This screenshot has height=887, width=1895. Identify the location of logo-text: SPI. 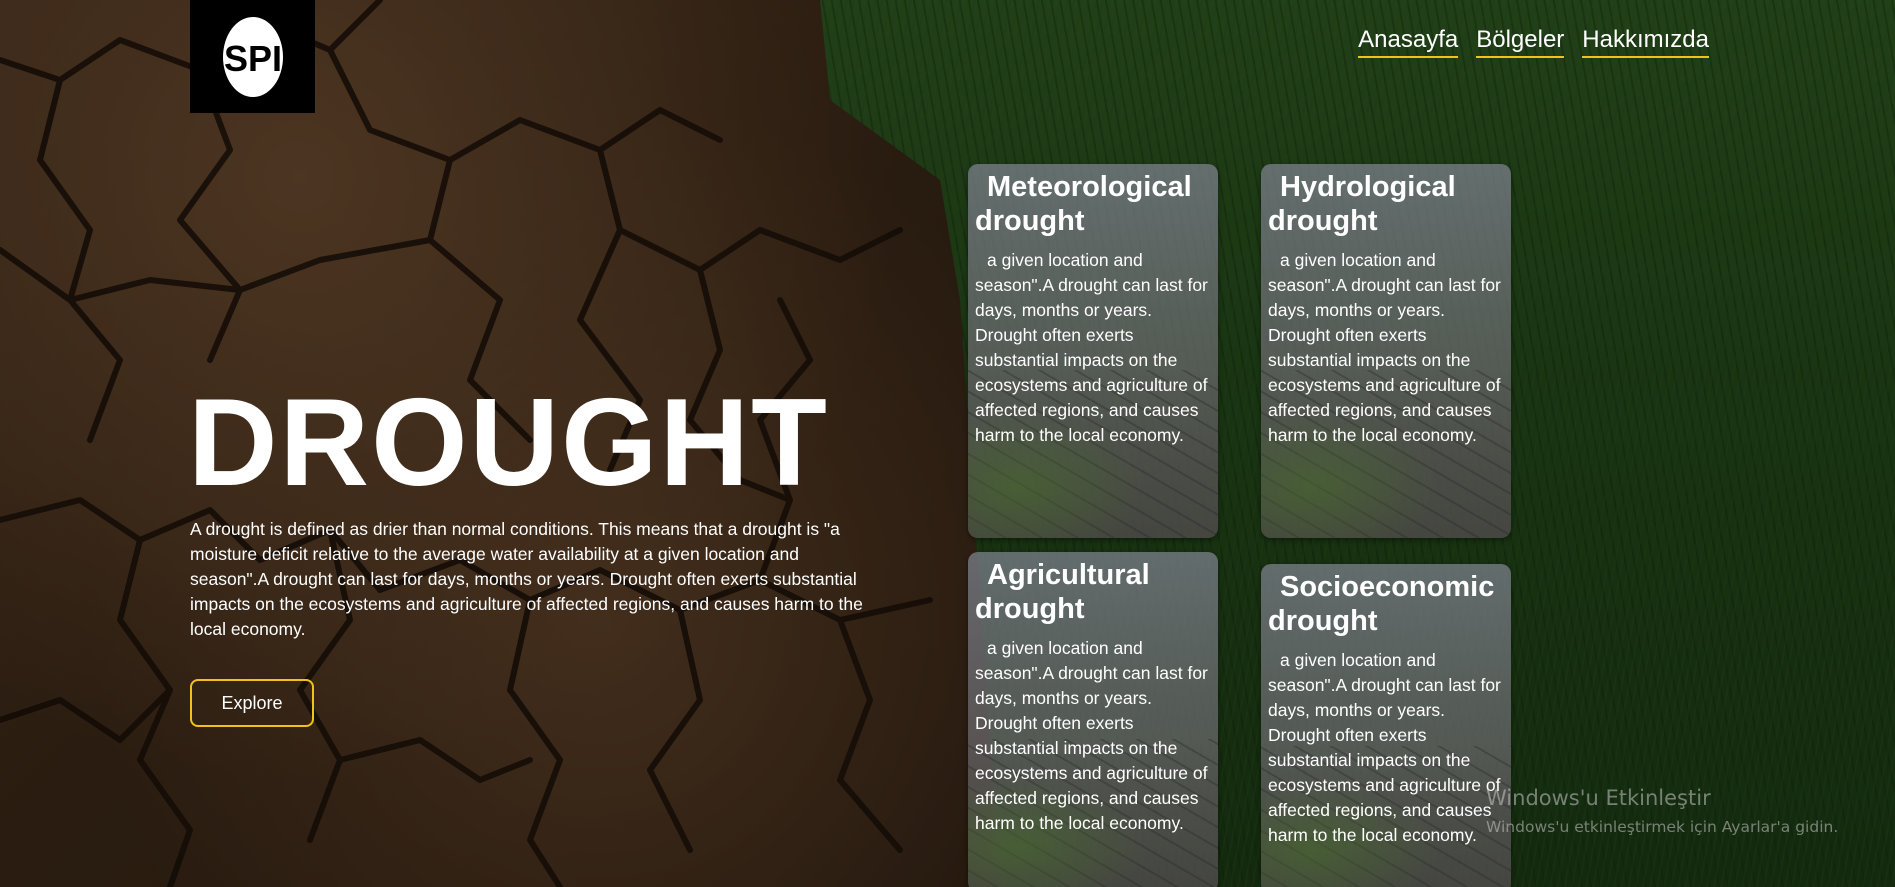
(252, 58).